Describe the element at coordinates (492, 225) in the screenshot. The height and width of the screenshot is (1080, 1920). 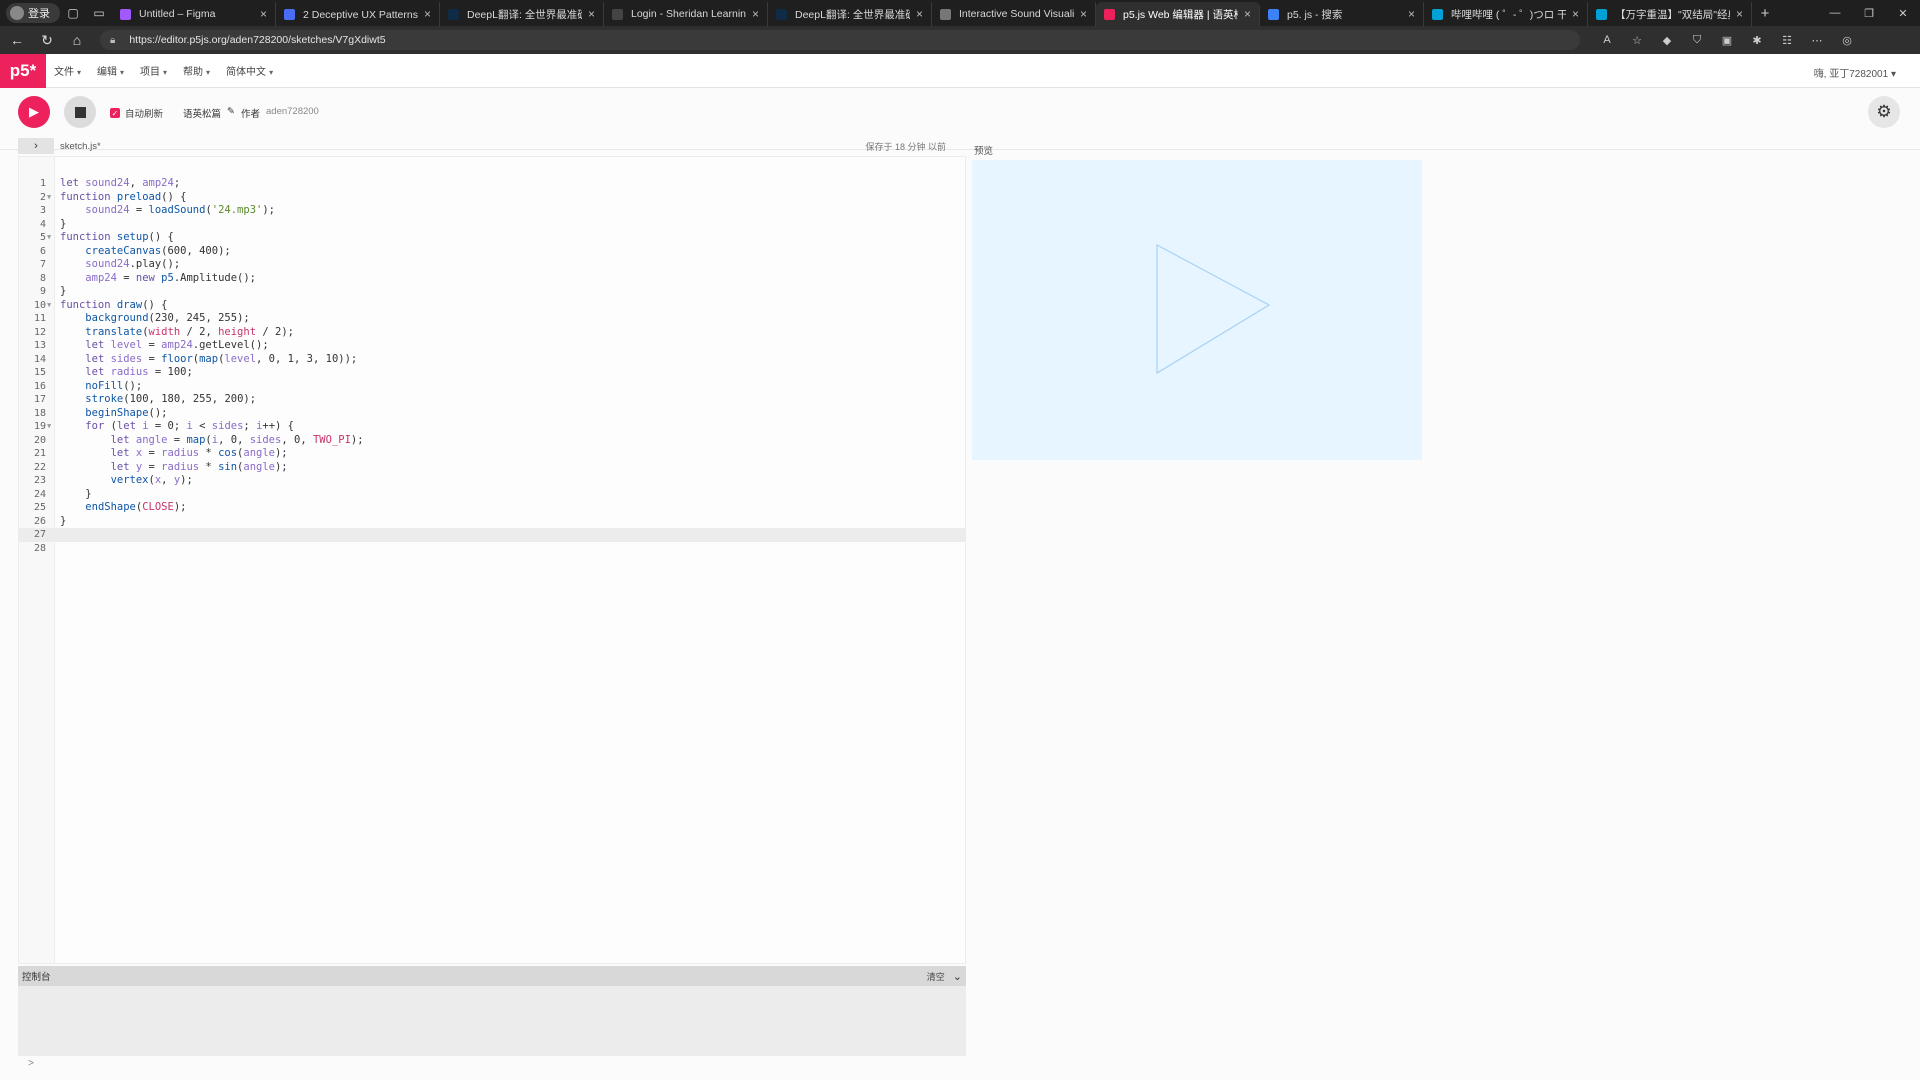
I see `code-line: 4}` at that location.